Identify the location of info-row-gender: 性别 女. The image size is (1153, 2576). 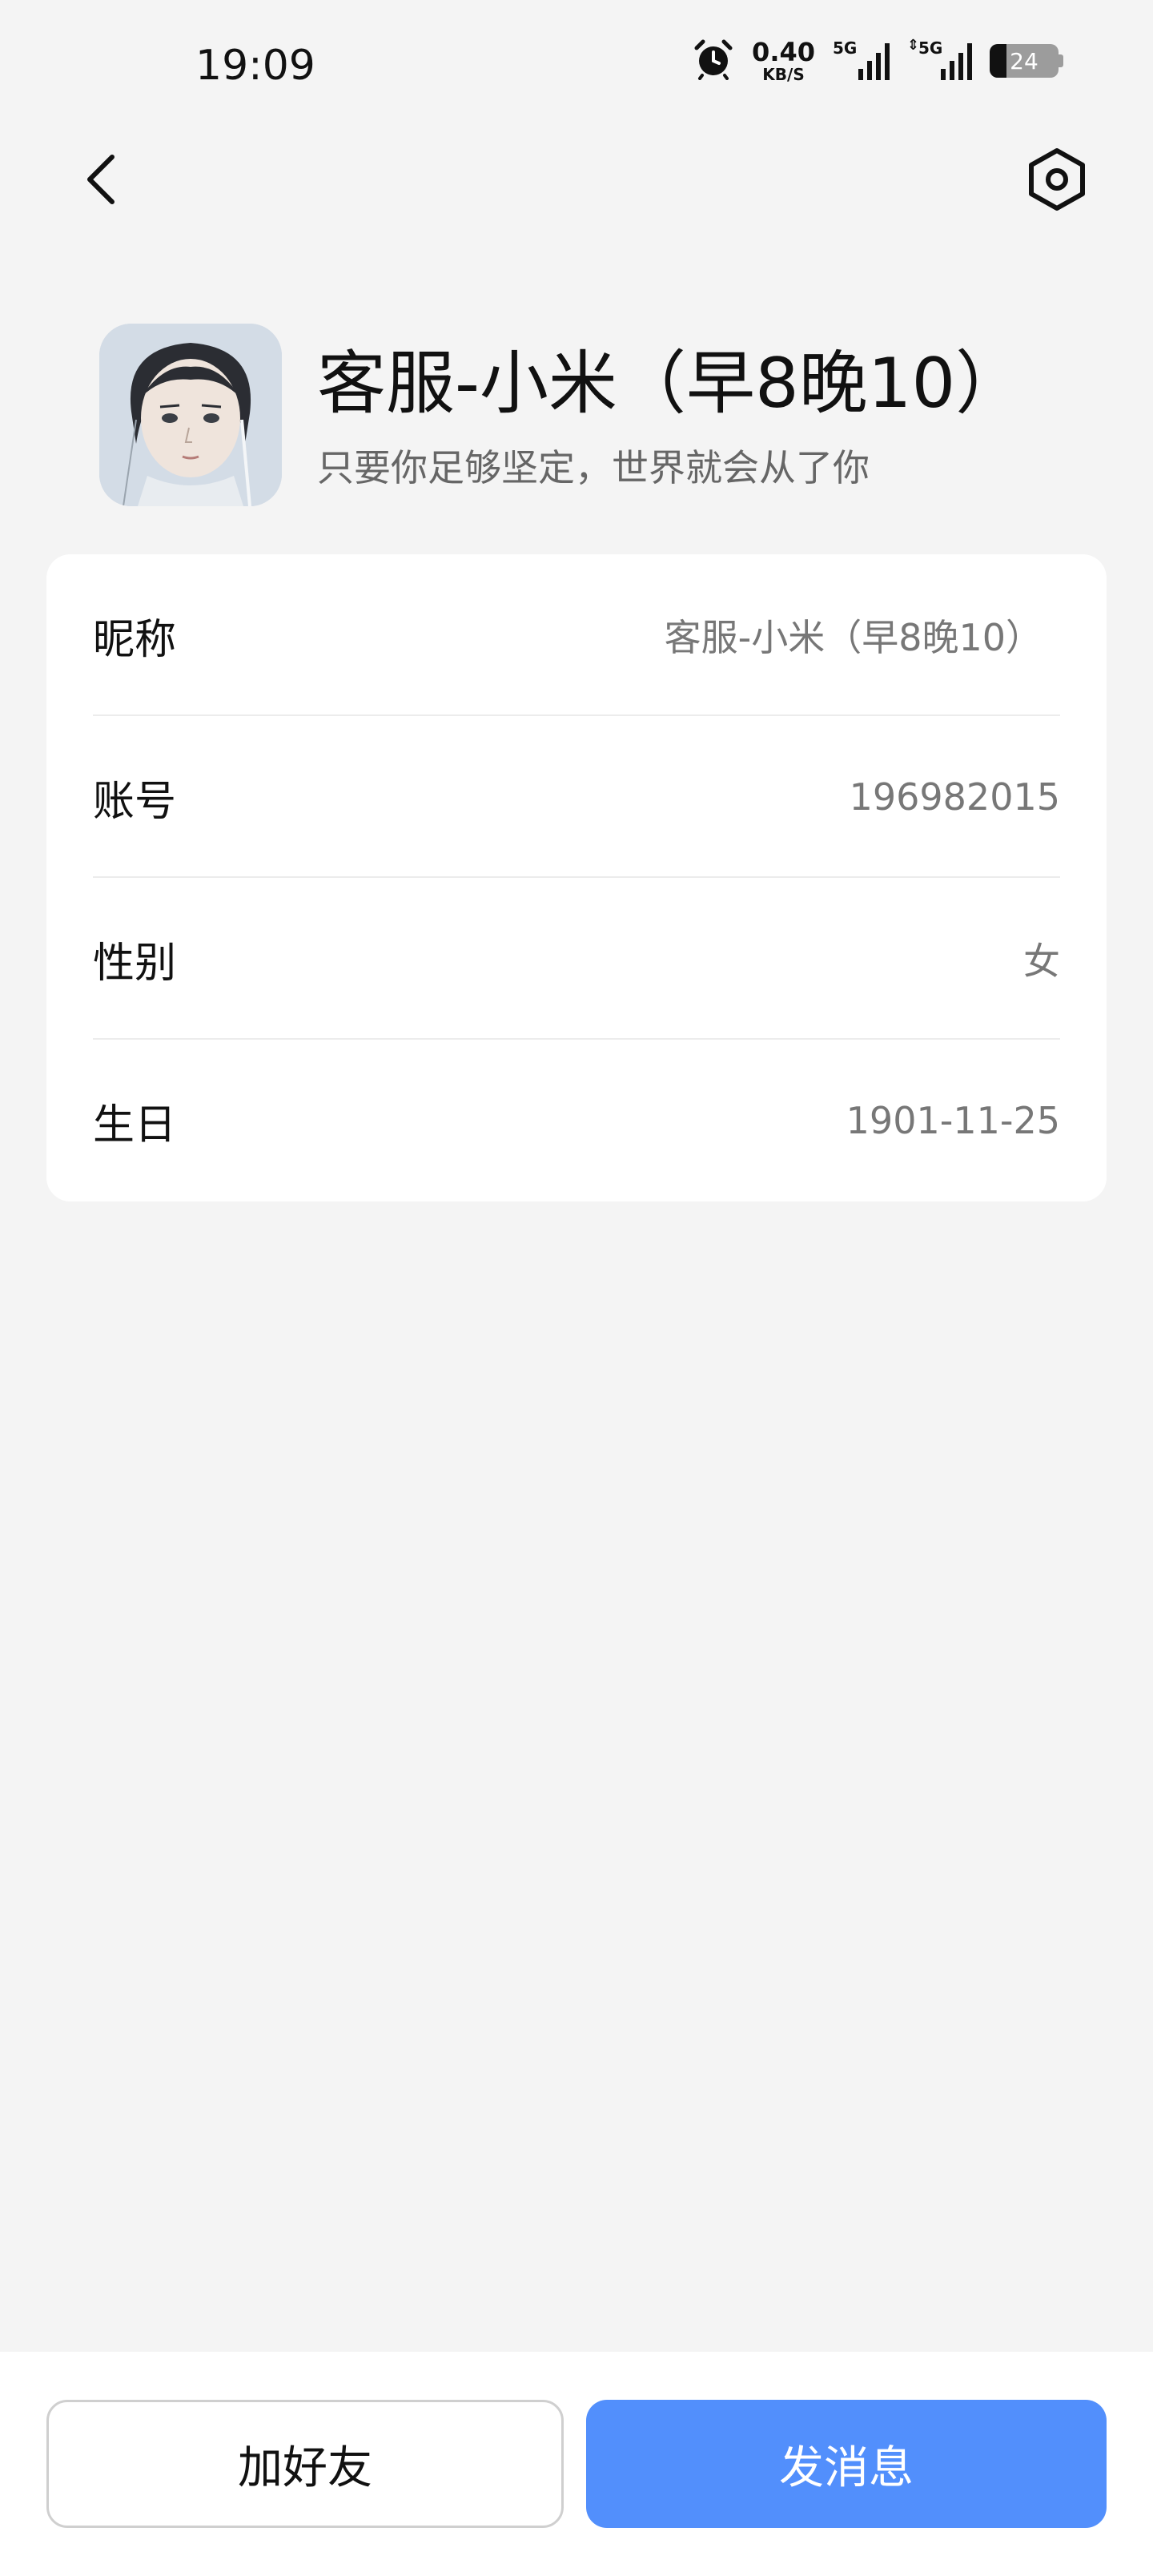
(600, 959).